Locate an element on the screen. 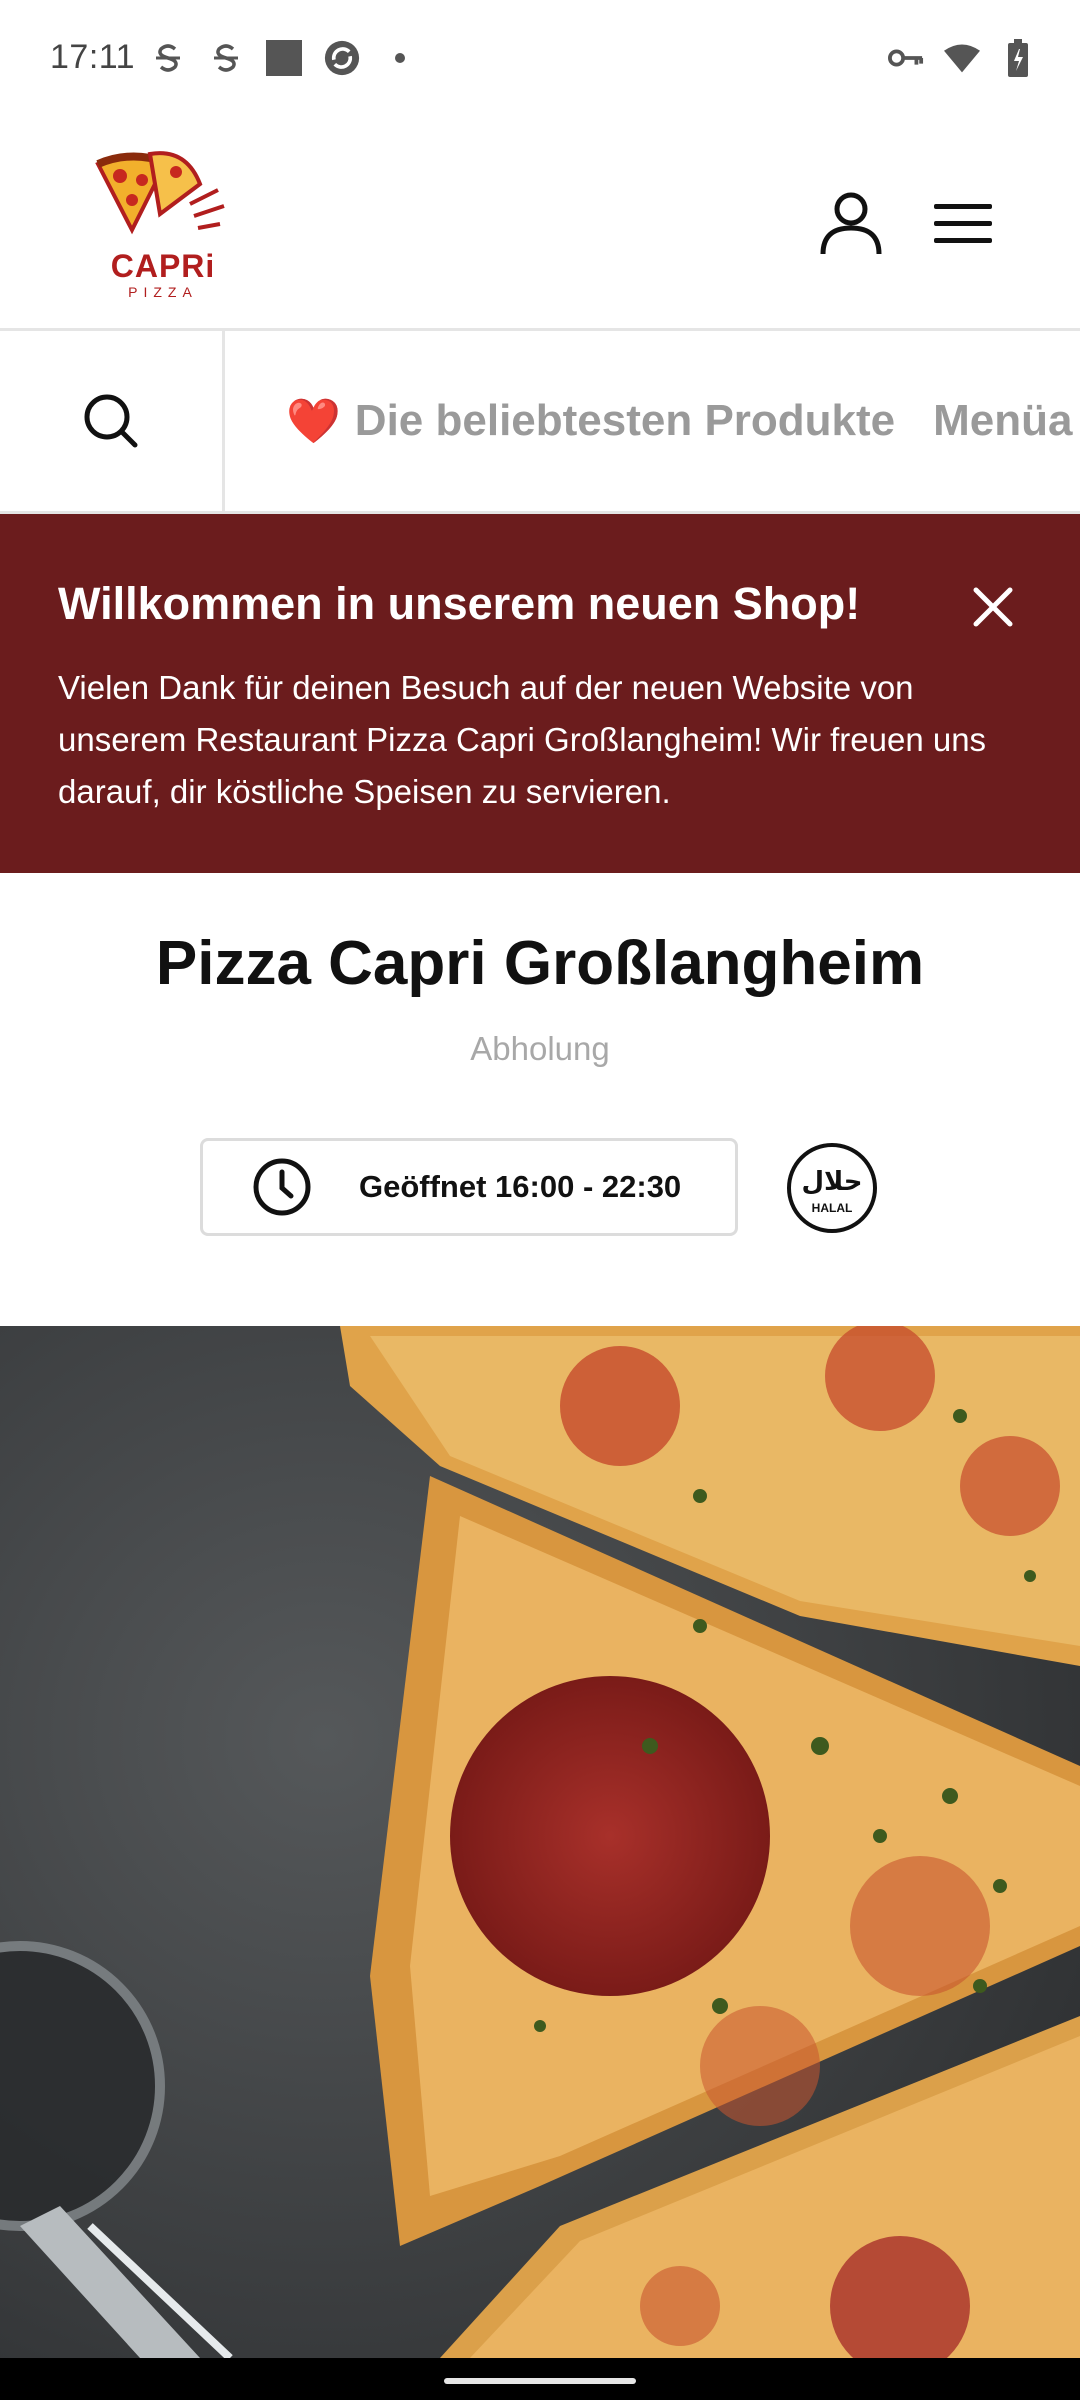  site-header: CAPRi PIZZA is located at coordinates (540, 227).